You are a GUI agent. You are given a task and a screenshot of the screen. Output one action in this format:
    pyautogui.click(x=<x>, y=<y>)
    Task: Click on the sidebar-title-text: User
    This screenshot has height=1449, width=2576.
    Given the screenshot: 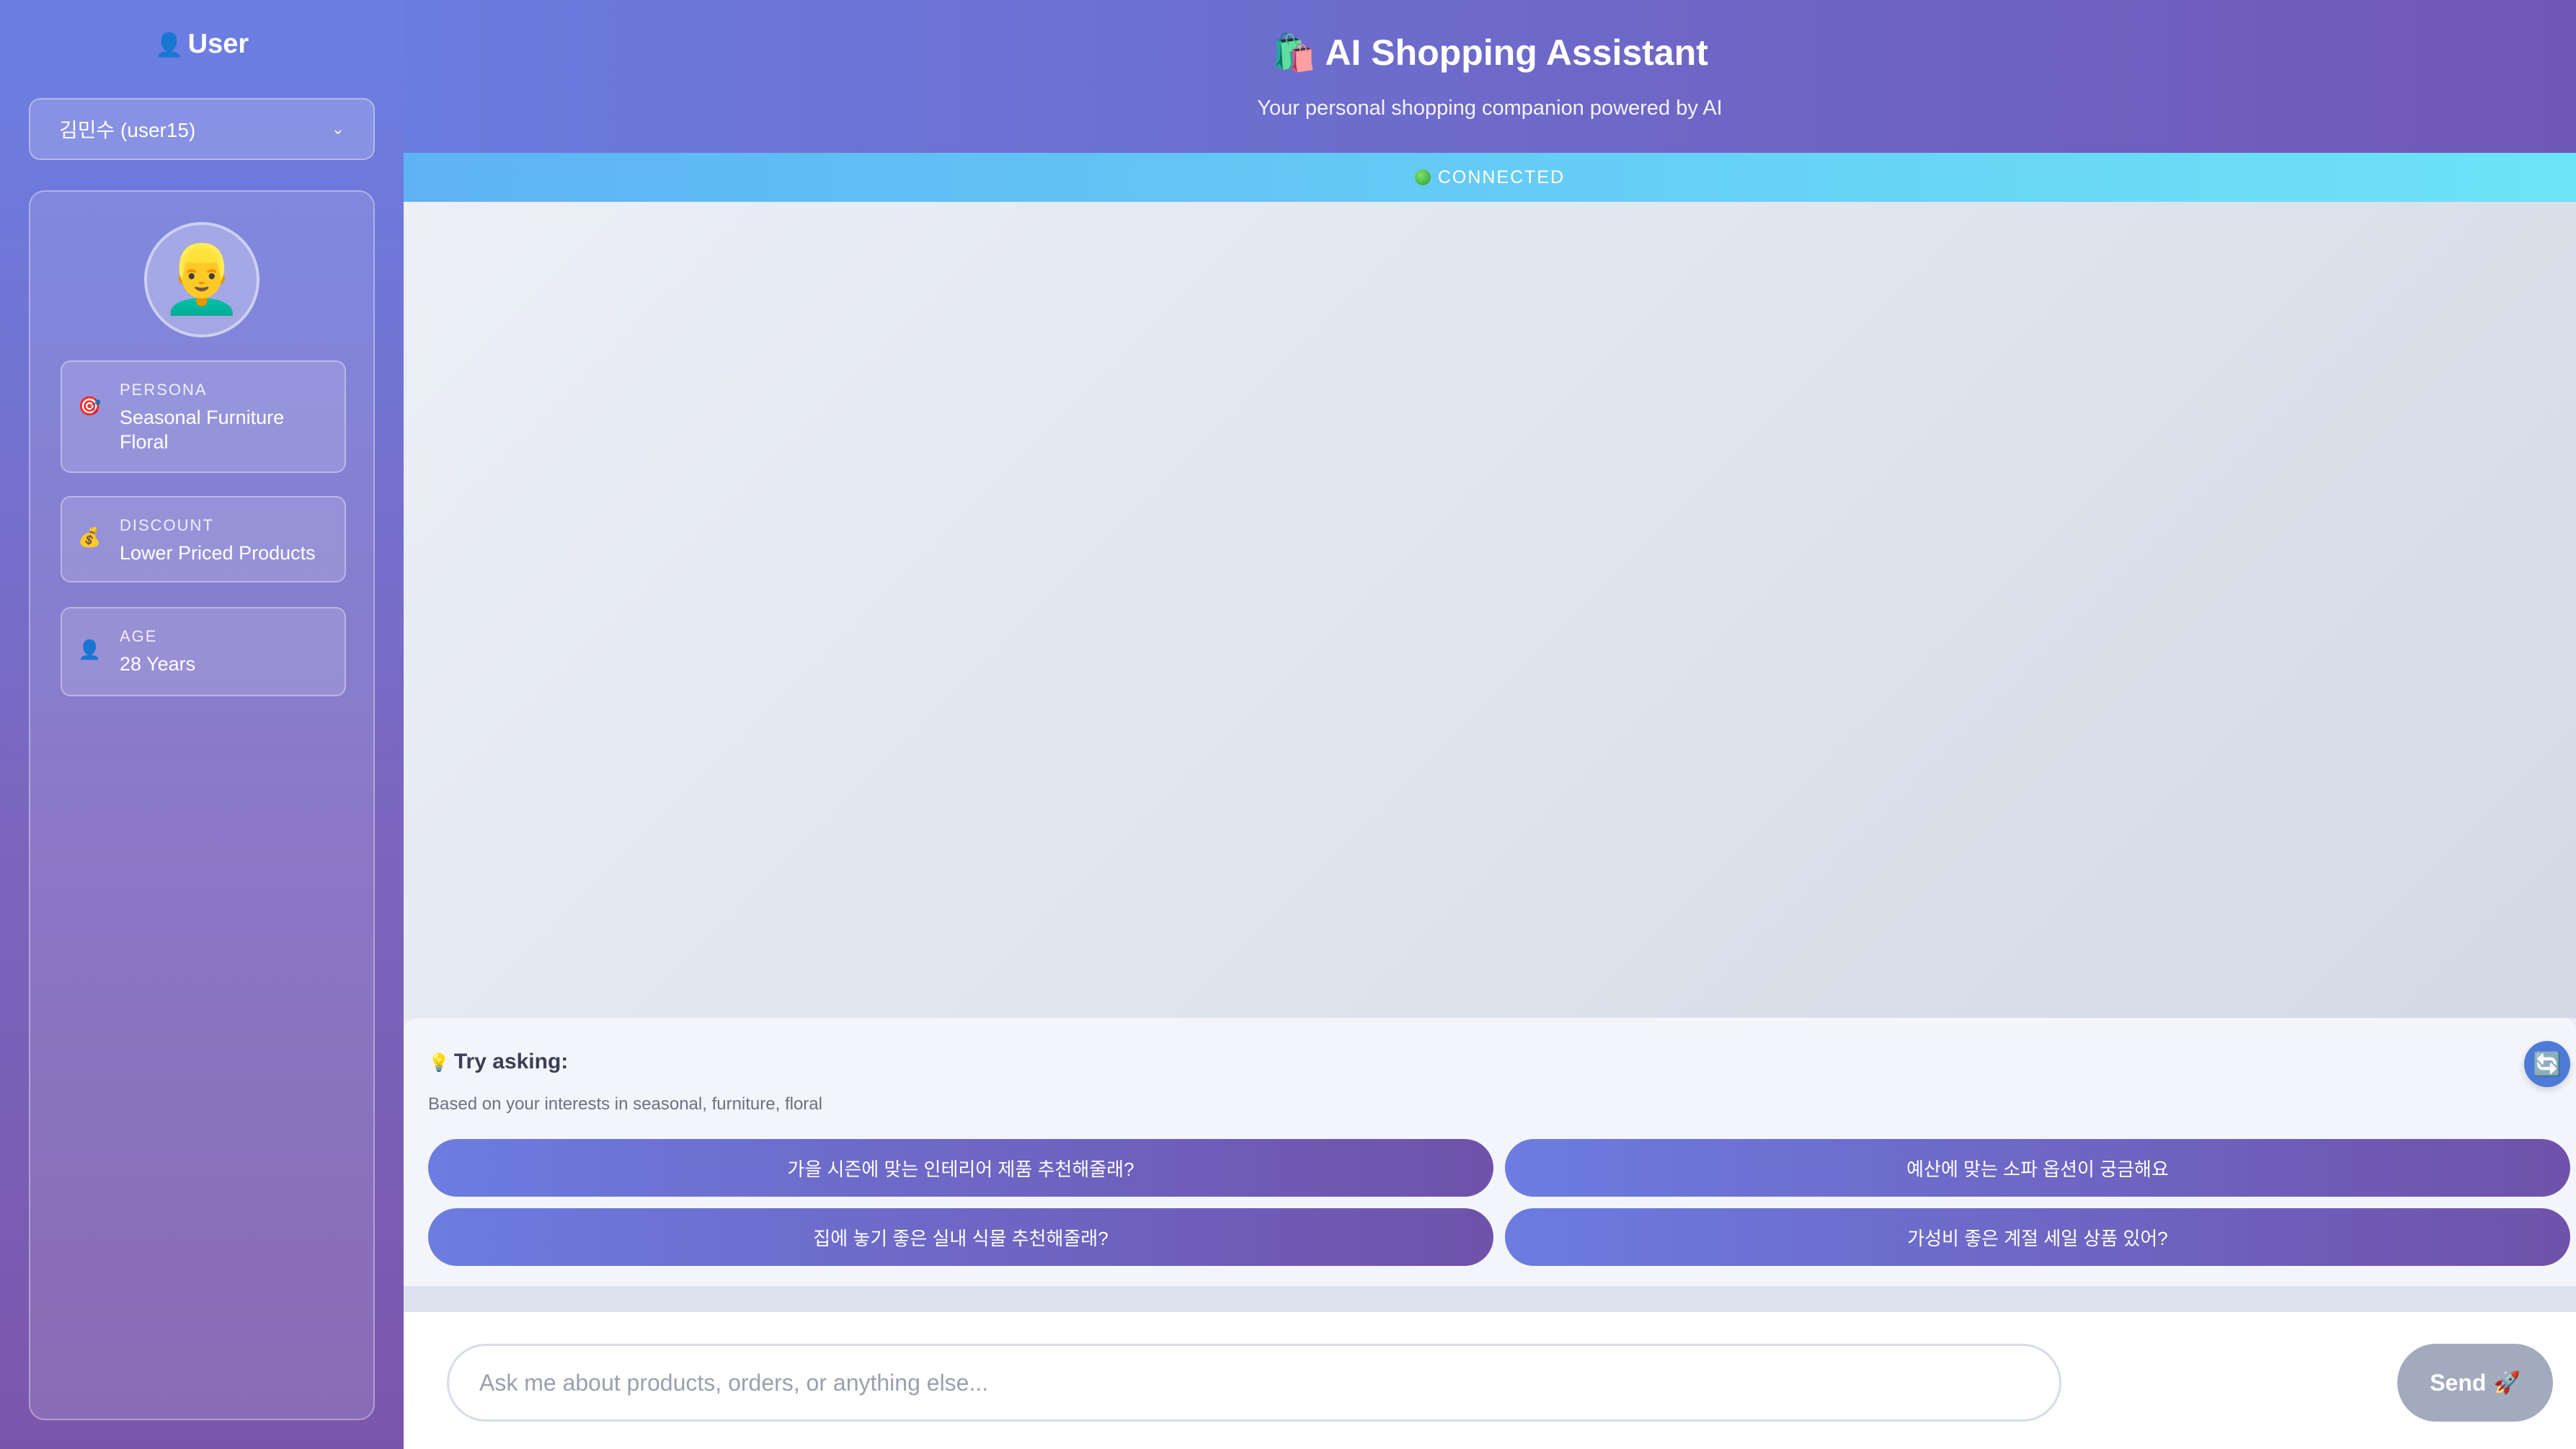 What is the action you would take?
    pyautogui.click(x=218, y=44)
    